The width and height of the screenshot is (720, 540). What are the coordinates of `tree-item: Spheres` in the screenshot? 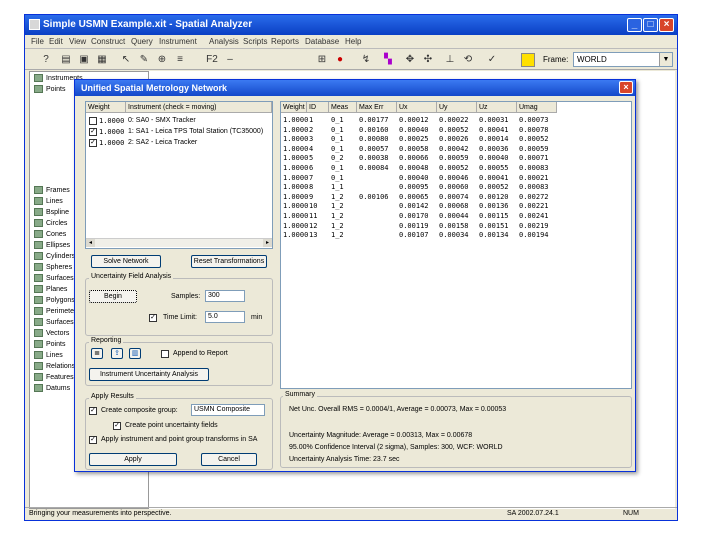 It's located at (53, 267).